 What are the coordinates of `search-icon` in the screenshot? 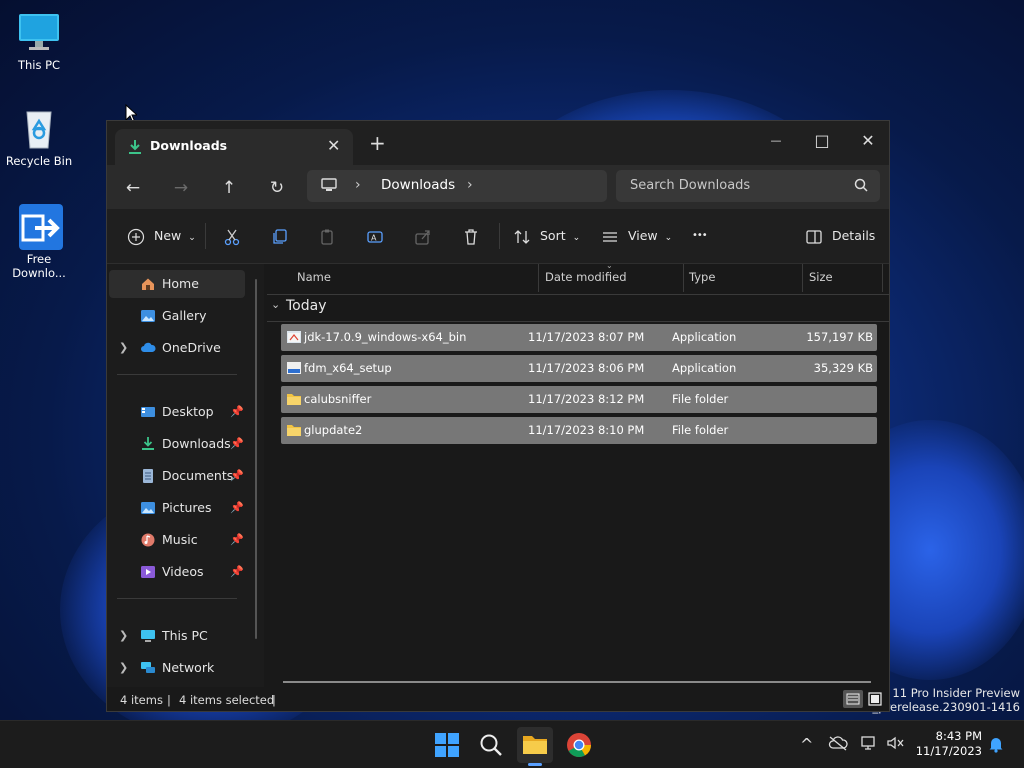 It's located at (491, 745).